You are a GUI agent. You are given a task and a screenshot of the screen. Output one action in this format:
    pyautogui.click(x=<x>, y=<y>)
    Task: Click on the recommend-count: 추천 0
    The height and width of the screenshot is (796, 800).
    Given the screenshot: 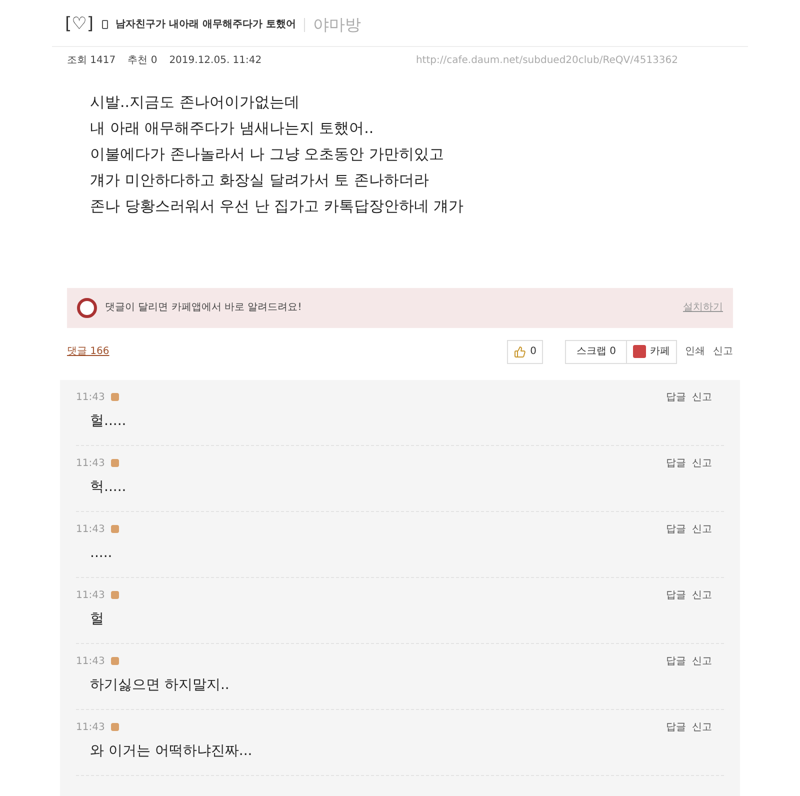 What is the action you would take?
    pyautogui.click(x=143, y=61)
    